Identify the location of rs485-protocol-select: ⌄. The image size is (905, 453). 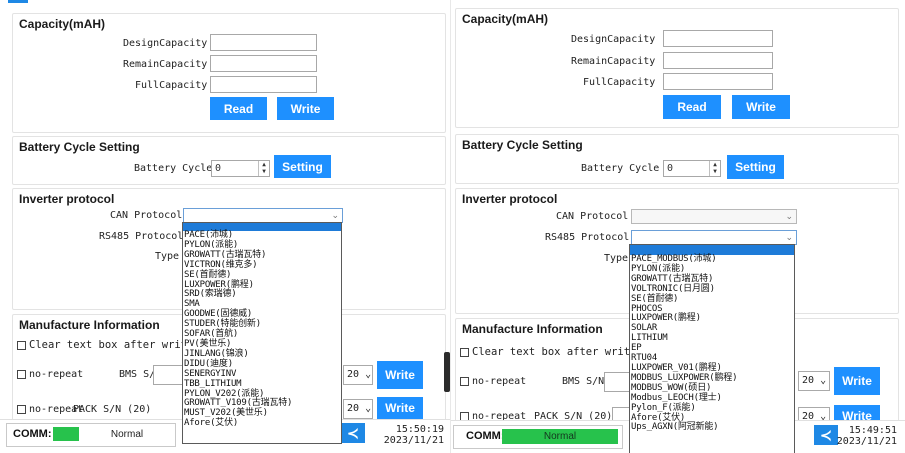
(714, 237).